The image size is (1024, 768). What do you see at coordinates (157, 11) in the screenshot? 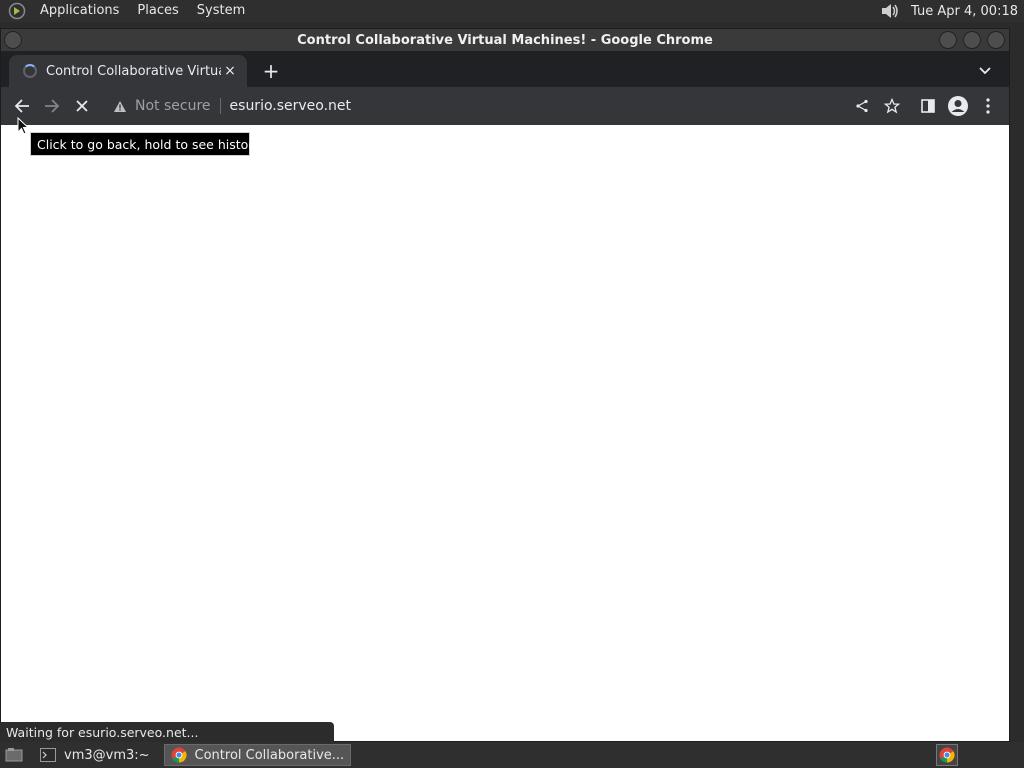
I see `menu-places: Places` at bounding box center [157, 11].